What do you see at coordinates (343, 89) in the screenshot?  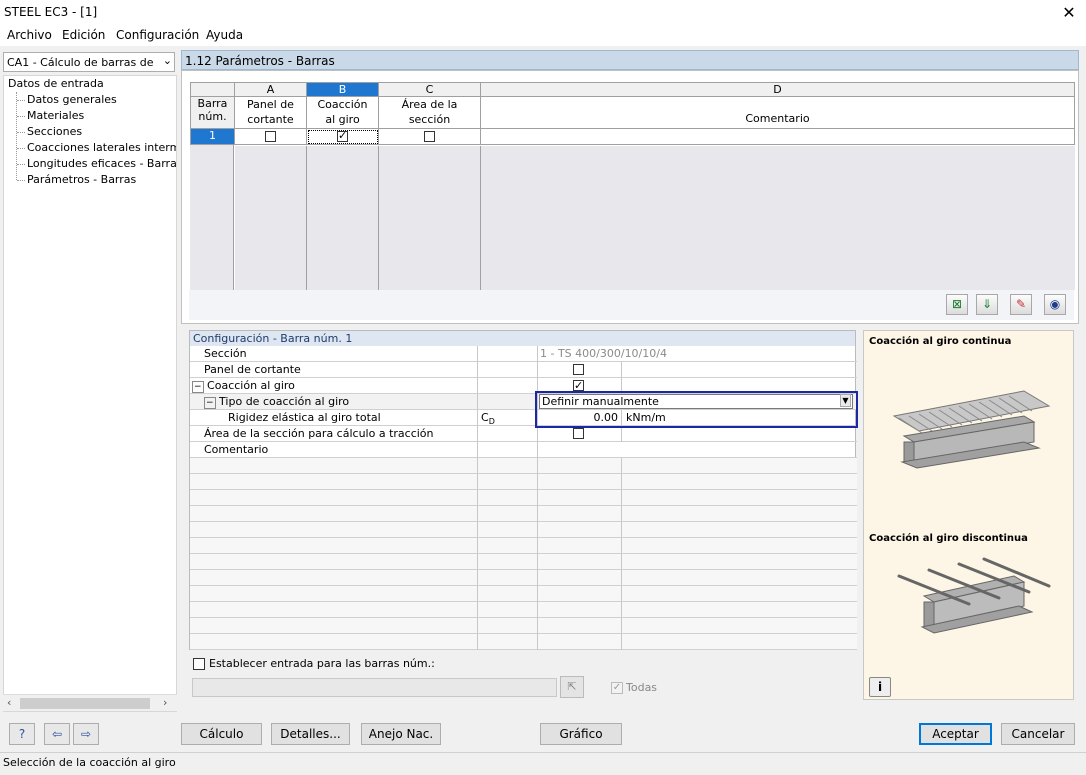 I see `column-letter-b: B` at bounding box center [343, 89].